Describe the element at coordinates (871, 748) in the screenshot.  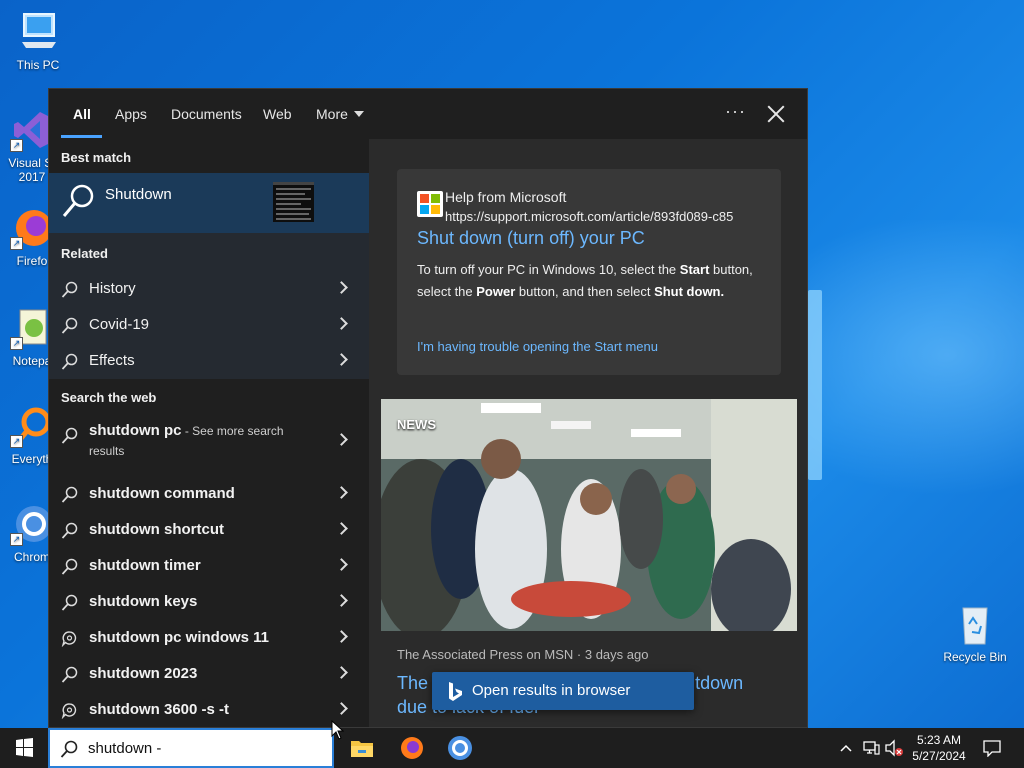
I see `network-icon` at that location.